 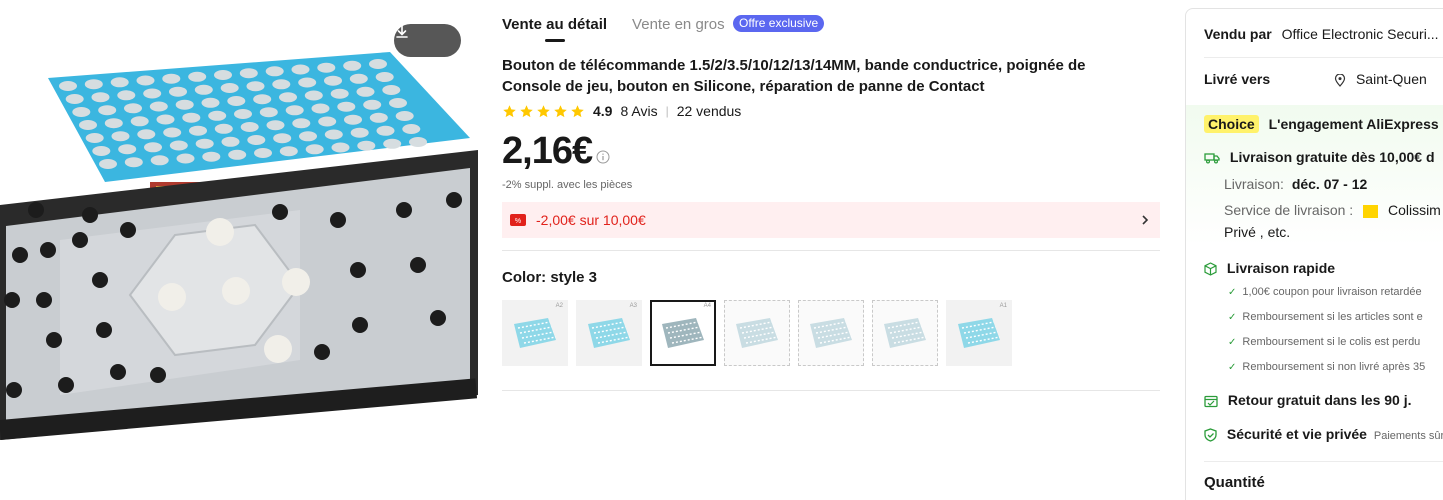 What do you see at coordinates (638, 111) in the screenshot?
I see `reviews-link: 8 Avis` at bounding box center [638, 111].